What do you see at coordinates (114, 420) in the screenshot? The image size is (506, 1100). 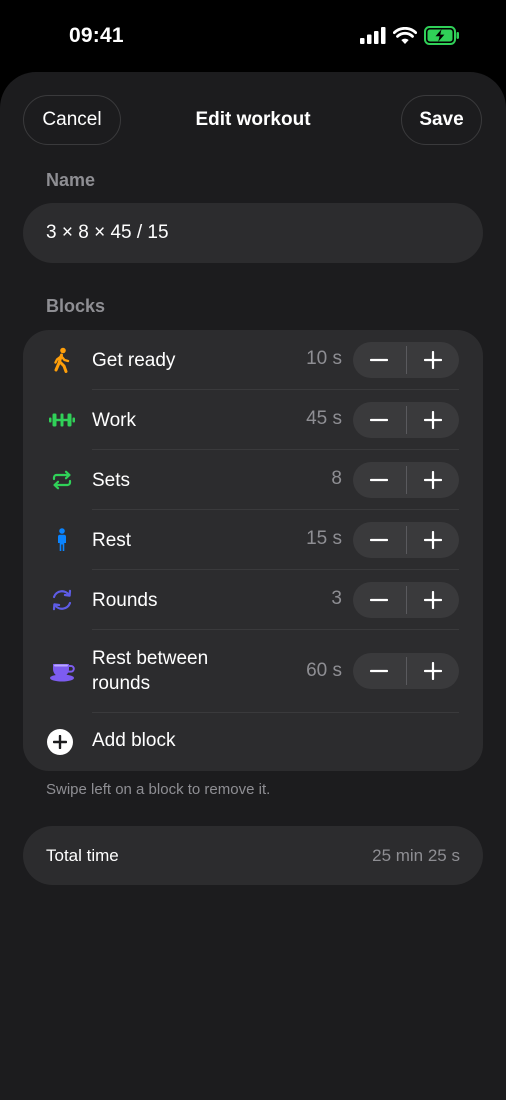 I see `block-label: Work` at bounding box center [114, 420].